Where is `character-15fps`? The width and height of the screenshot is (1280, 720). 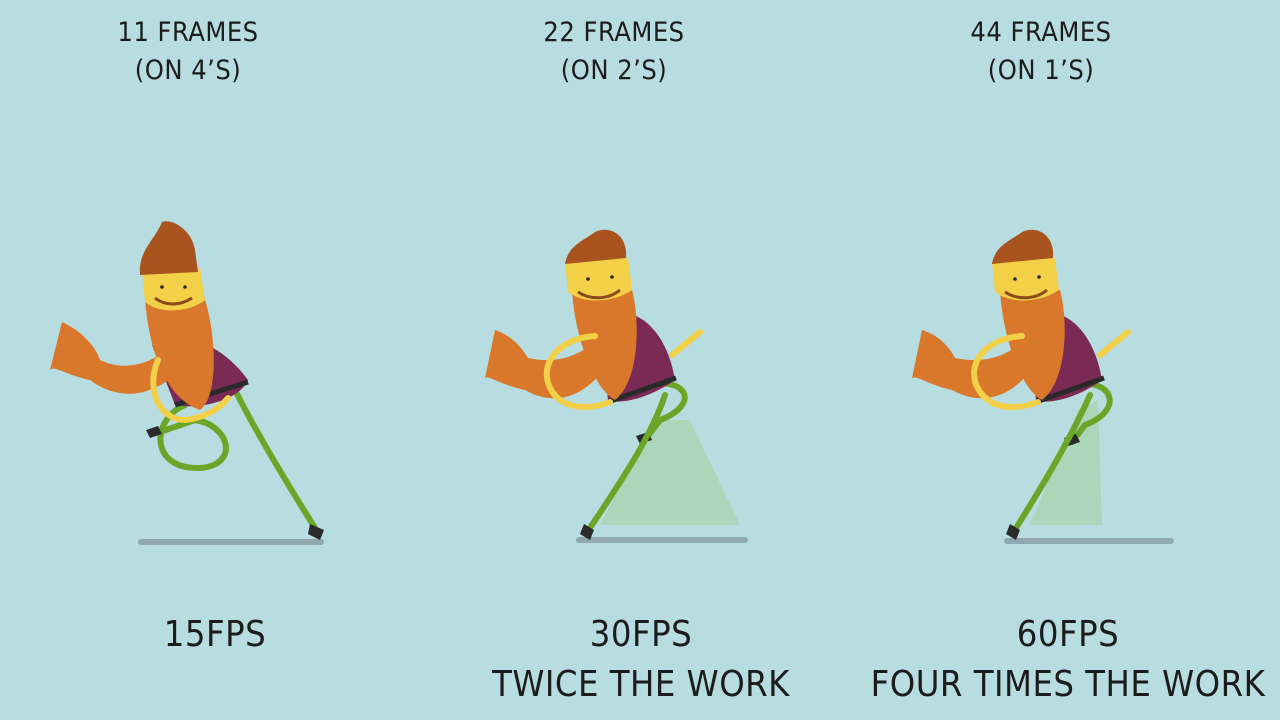 character-15fps is located at coordinates (187, 383).